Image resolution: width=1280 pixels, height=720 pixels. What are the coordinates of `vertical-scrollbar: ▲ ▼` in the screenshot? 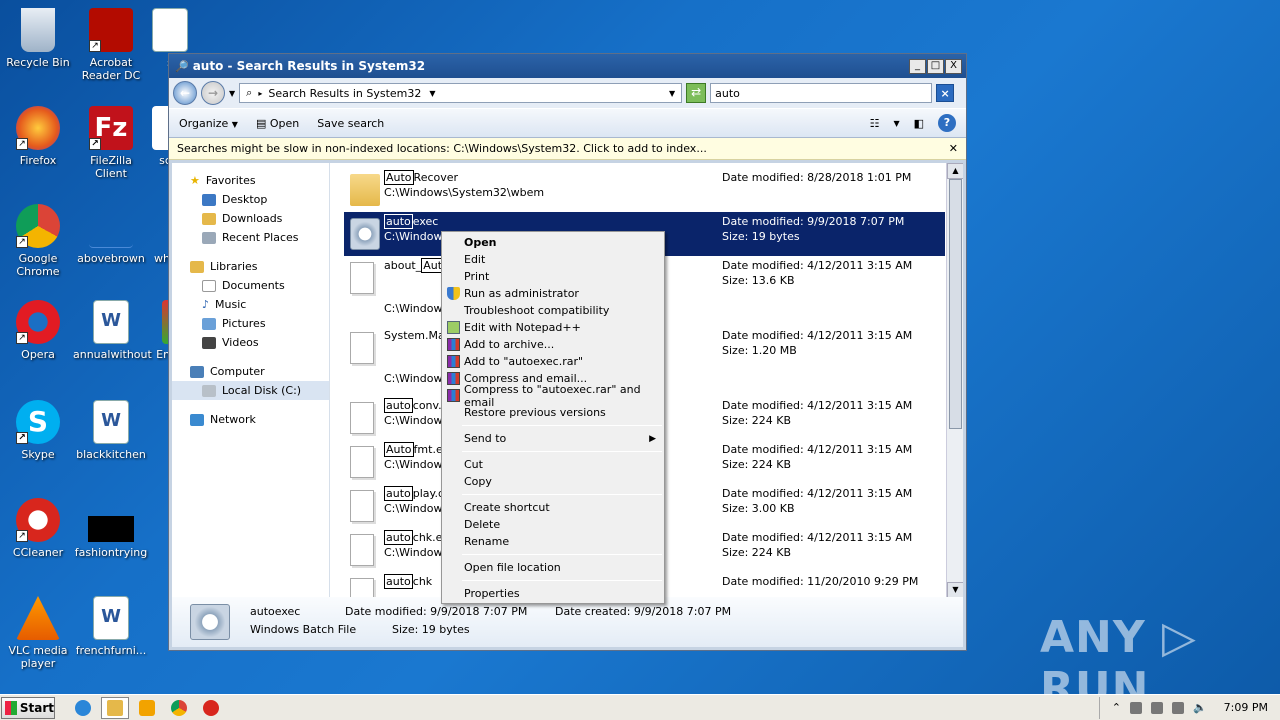 It's located at (954, 380).